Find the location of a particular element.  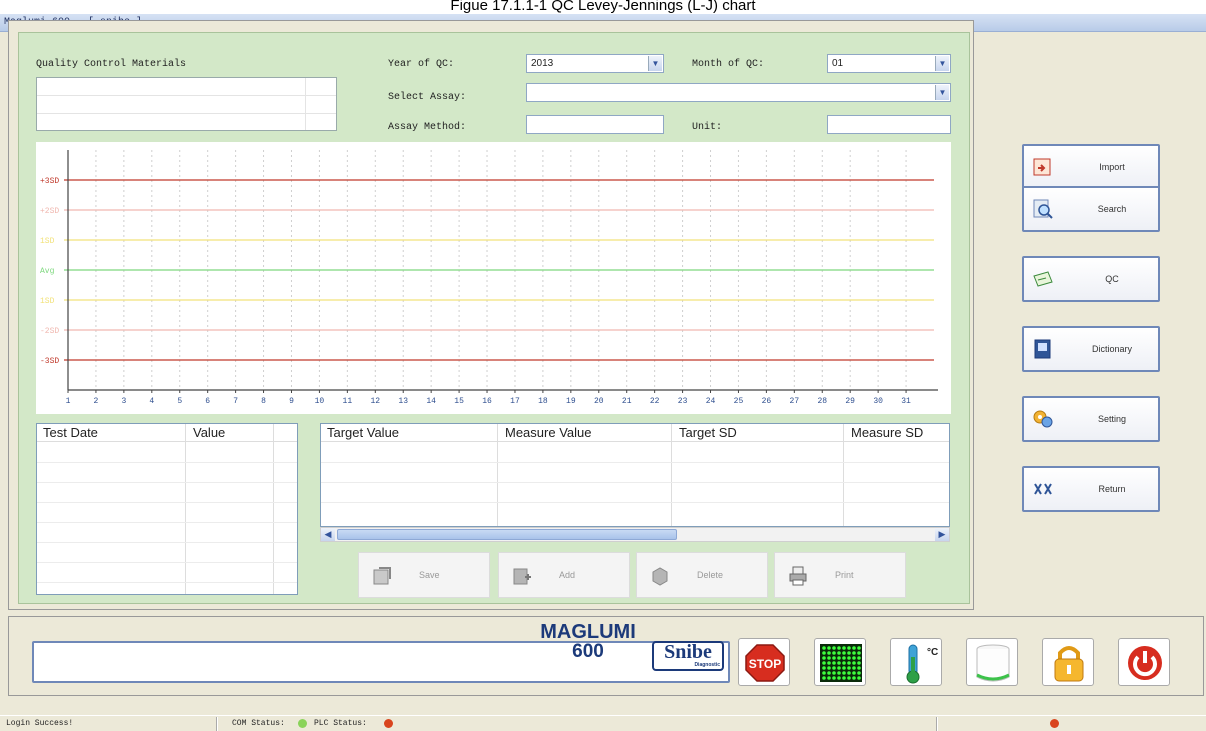

stop-button: STOP is located at coordinates (764, 662).